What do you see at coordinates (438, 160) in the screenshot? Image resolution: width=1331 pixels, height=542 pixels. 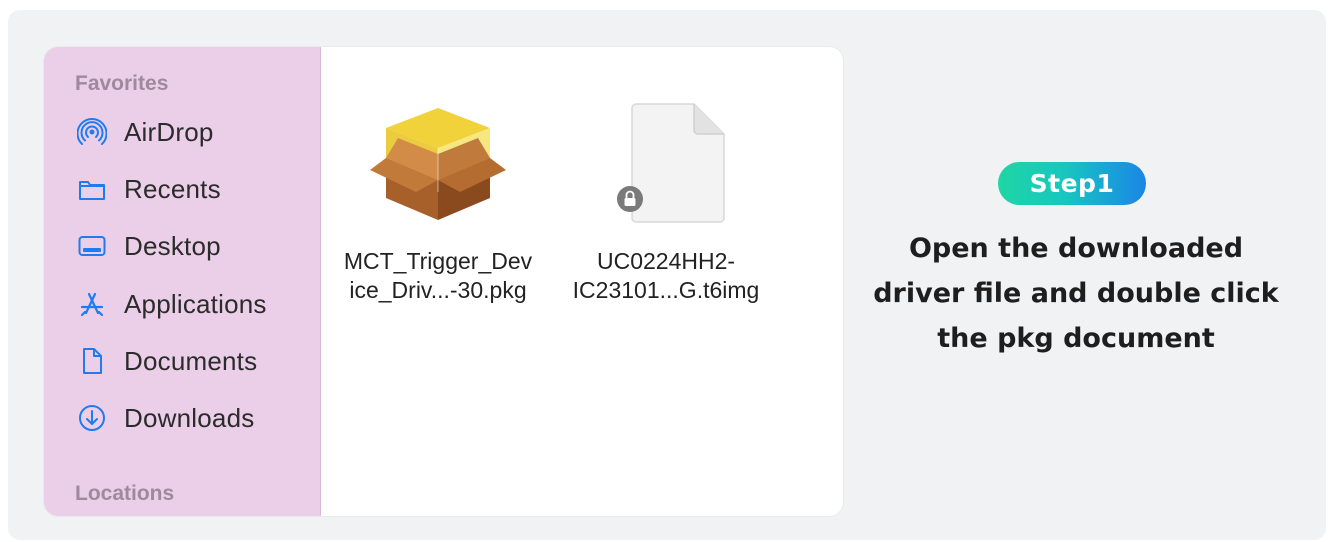 I see `package-icon` at bounding box center [438, 160].